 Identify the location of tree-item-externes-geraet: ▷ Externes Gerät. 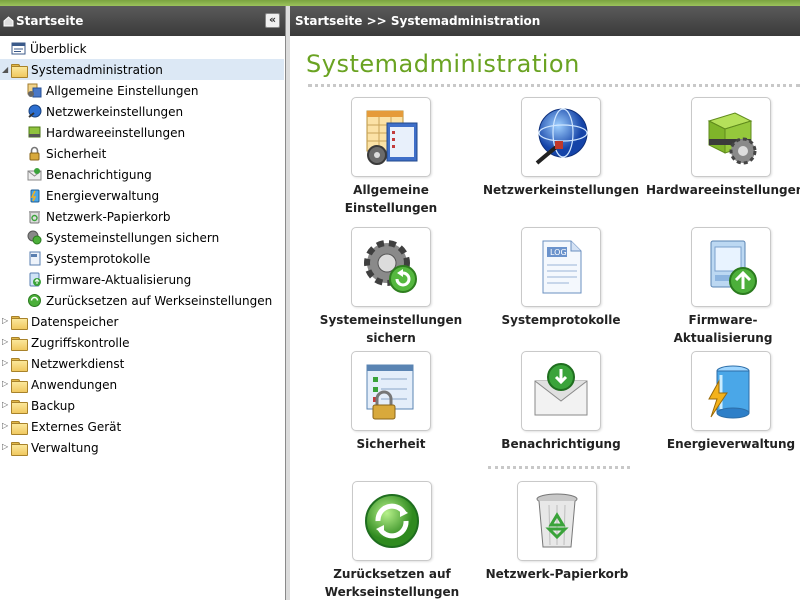
(142, 426).